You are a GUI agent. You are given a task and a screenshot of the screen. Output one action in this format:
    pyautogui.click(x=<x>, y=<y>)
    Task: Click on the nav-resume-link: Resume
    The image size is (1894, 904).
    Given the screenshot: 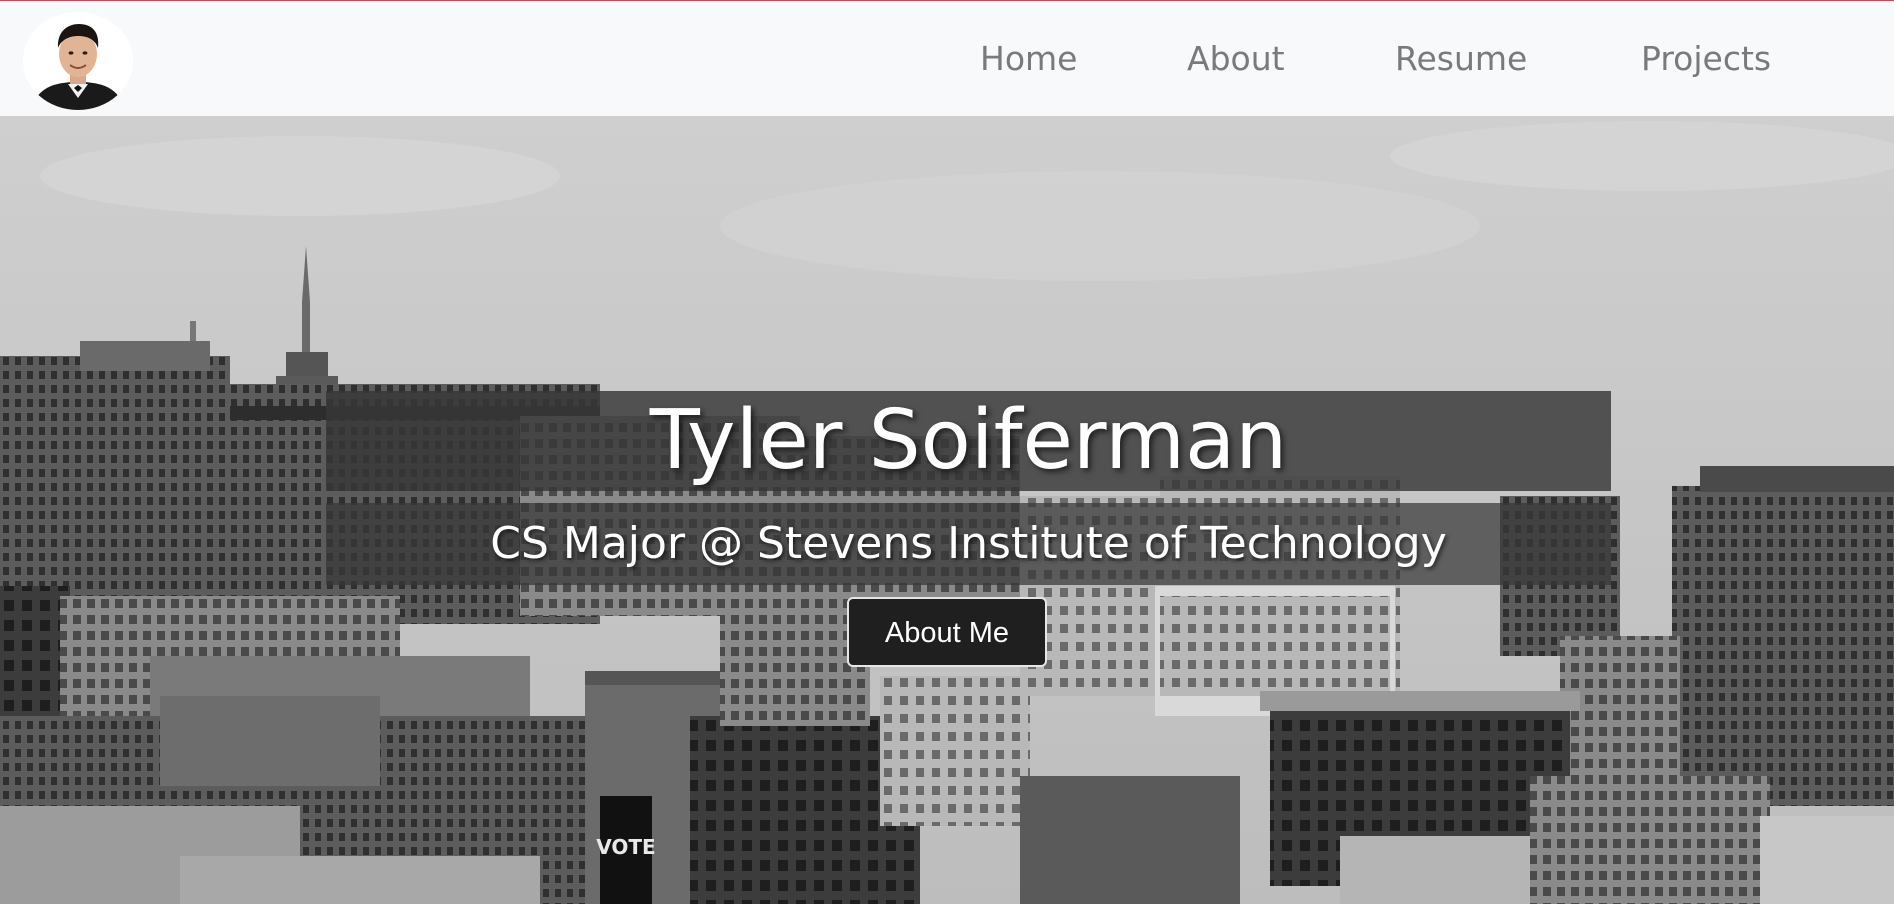 What is the action you would take?
    pyautogui.click(x=1461, y=59)
    